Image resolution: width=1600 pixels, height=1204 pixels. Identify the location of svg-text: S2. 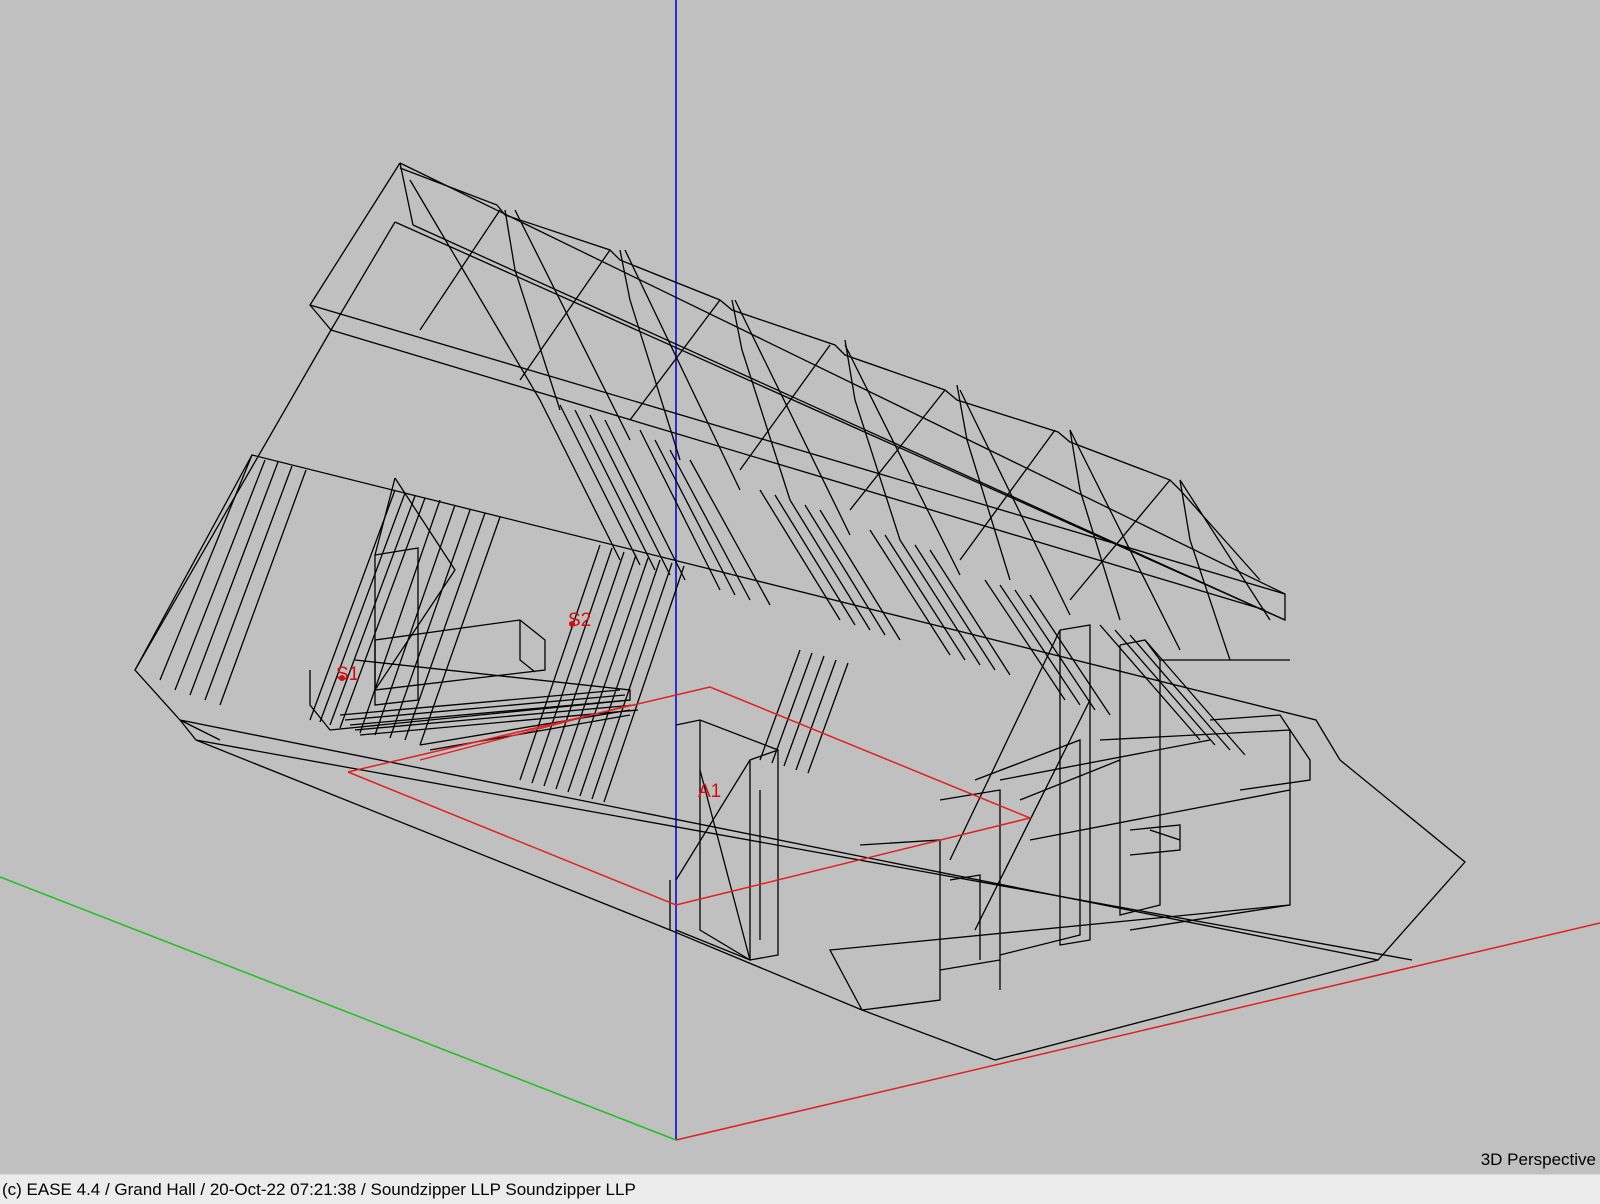
(579, 620).